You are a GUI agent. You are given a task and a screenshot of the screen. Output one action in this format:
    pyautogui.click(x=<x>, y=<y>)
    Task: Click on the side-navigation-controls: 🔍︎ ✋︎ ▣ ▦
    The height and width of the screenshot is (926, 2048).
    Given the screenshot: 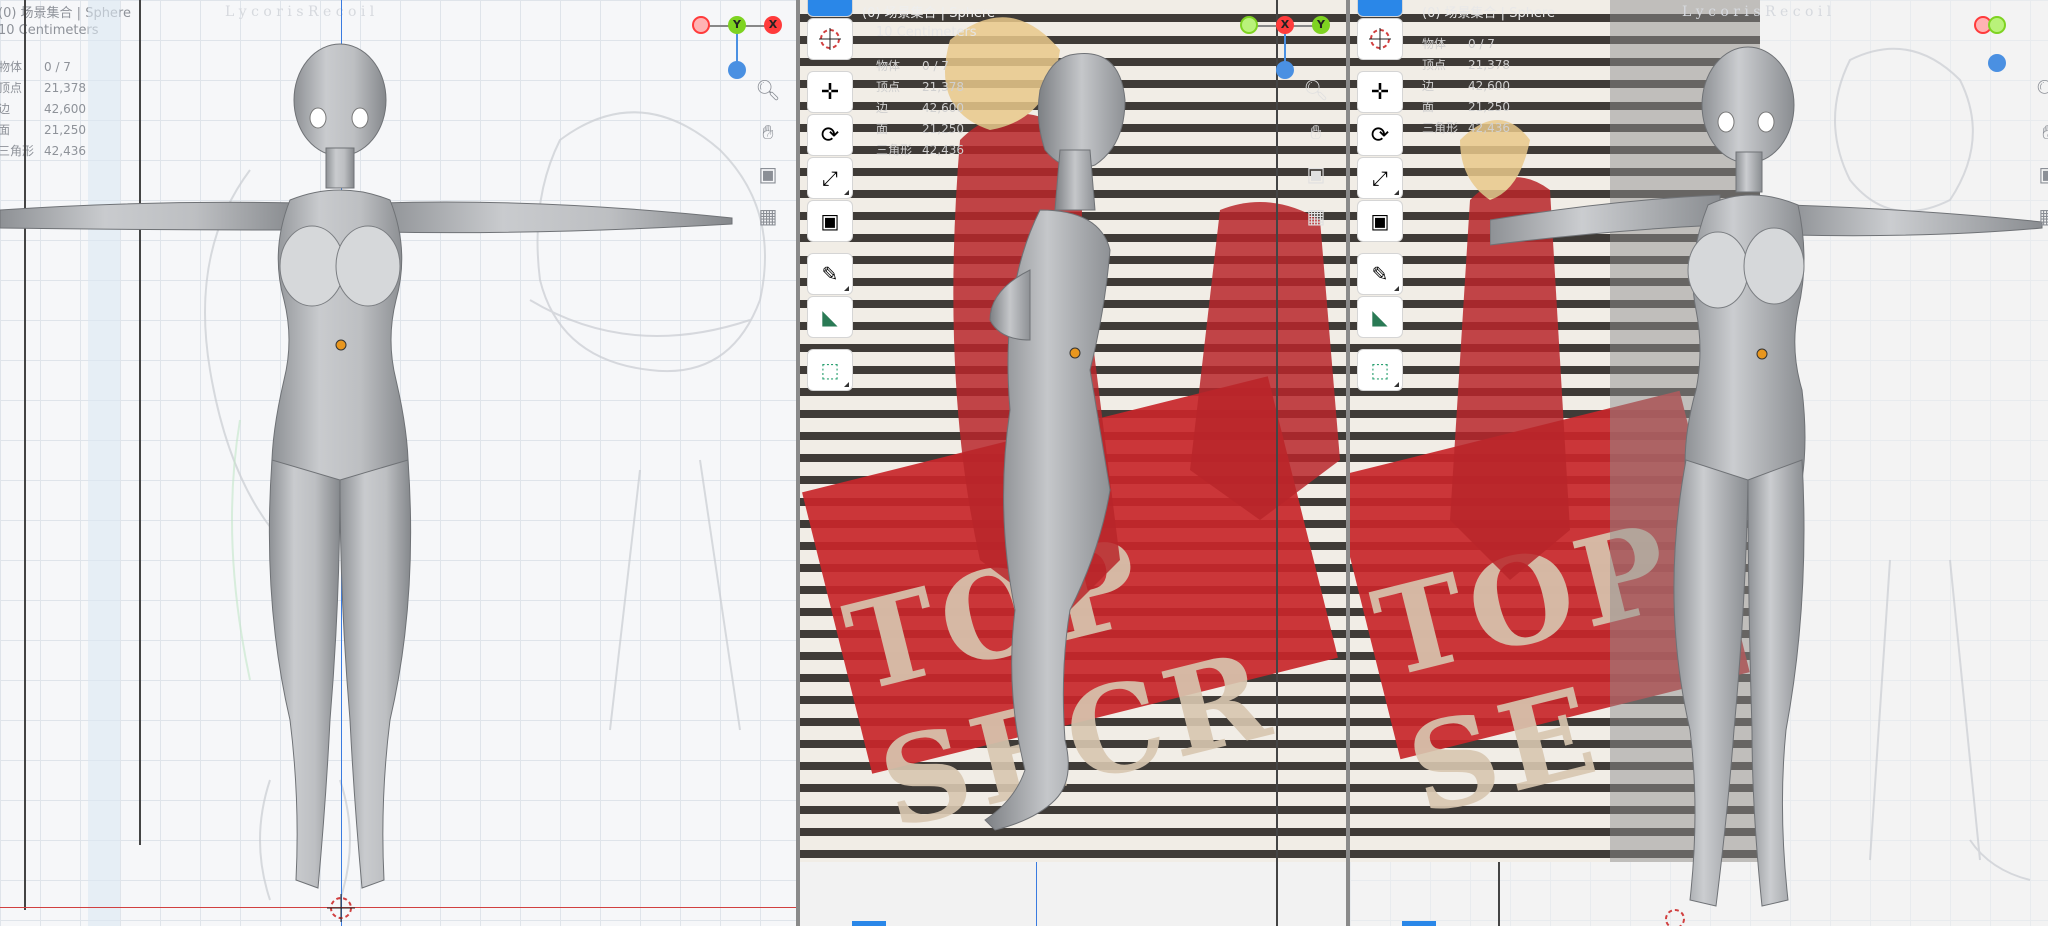 What is the action you would take?
    pyautogui.click(x=1317, y=160)
    